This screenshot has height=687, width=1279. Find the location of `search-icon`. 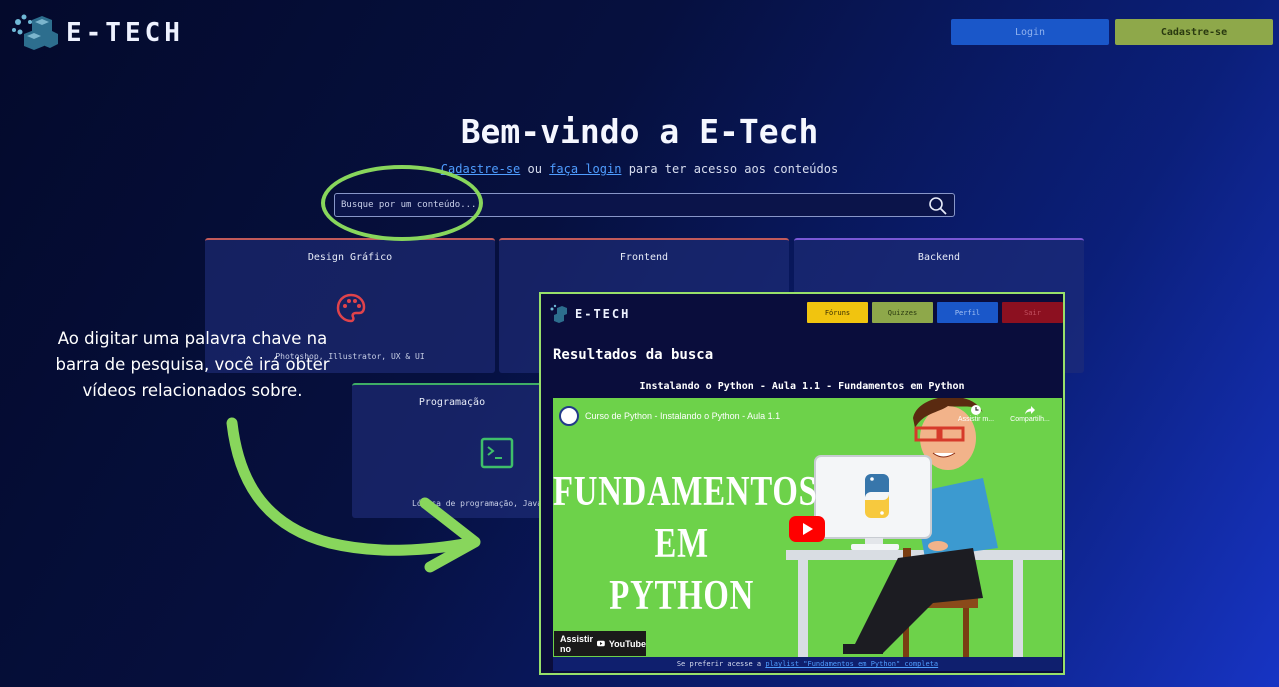

search-icon is located at coordinates (938, 206).